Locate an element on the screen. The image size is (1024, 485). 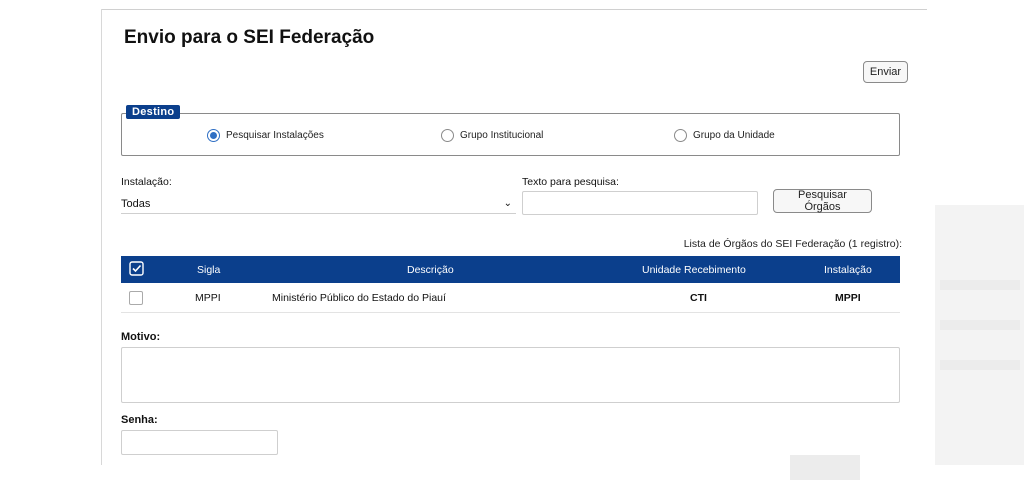
motivo-textarea is located at coordinates (510, 375).